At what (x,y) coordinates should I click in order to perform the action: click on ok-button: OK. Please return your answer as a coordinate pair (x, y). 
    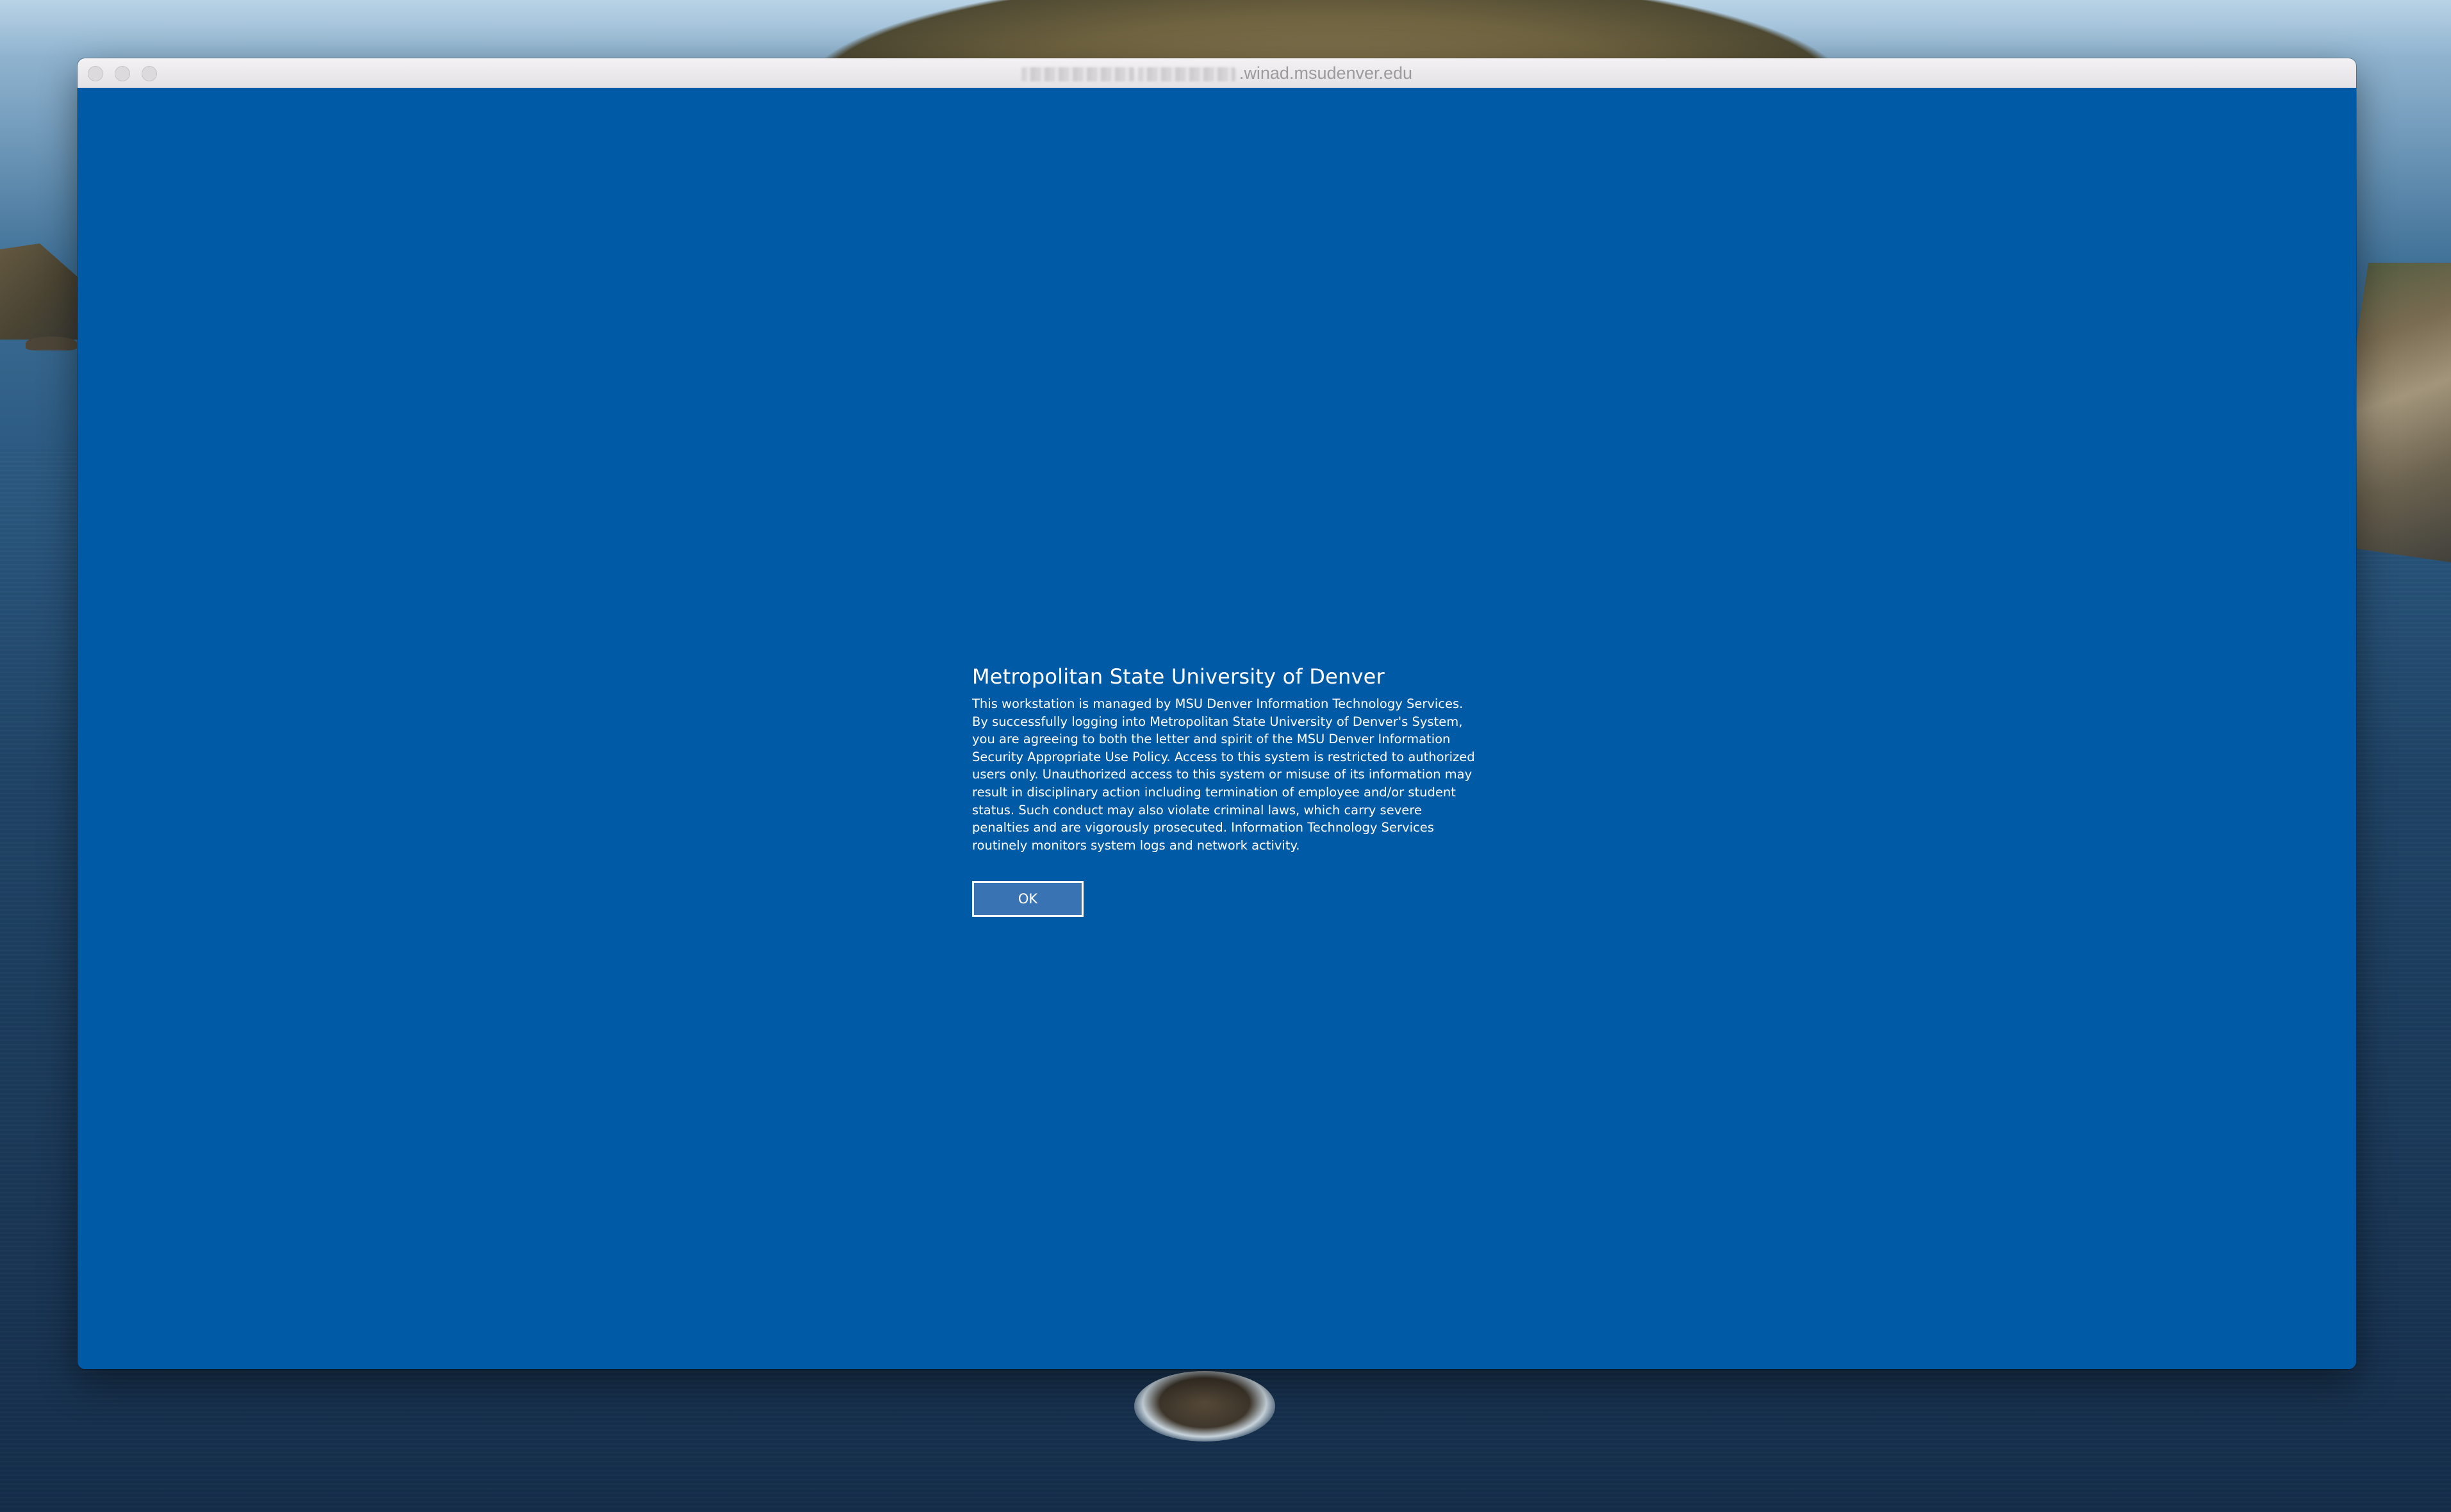
    Looking at the image, I should click on (1028, 899).